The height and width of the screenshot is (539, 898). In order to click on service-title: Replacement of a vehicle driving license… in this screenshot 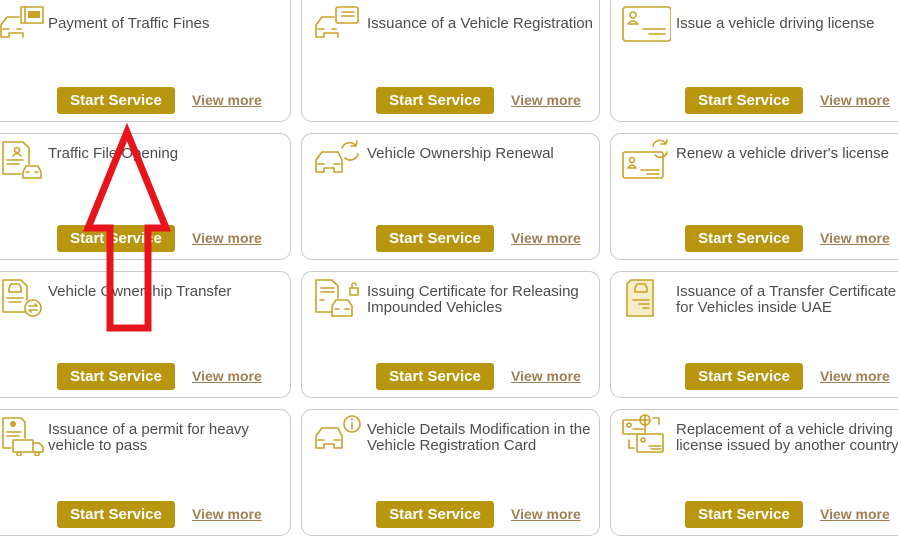, I will do `click(787, 437)`.